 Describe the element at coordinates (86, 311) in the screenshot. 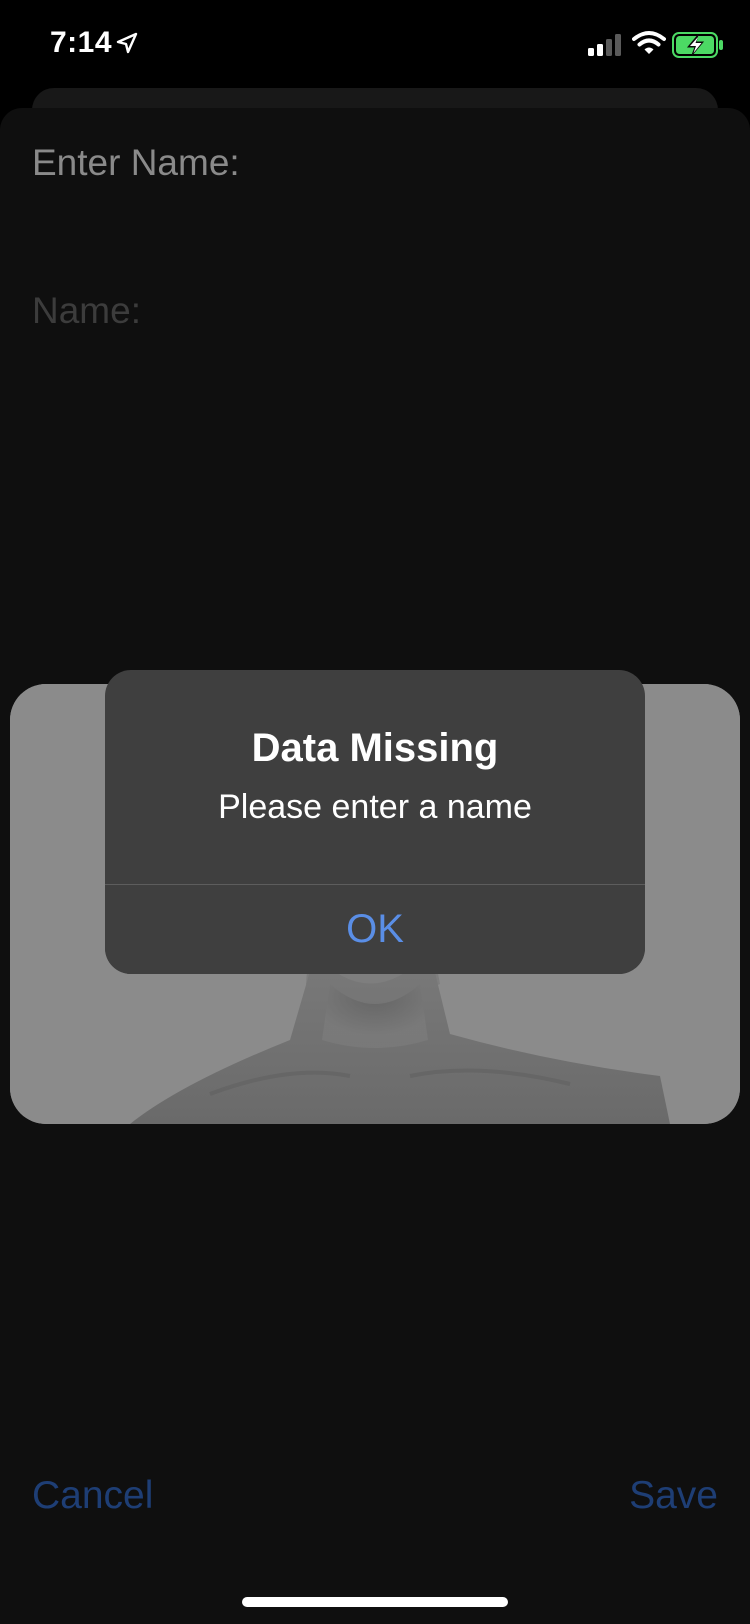

I see `name-field-label: Name:` at that location.